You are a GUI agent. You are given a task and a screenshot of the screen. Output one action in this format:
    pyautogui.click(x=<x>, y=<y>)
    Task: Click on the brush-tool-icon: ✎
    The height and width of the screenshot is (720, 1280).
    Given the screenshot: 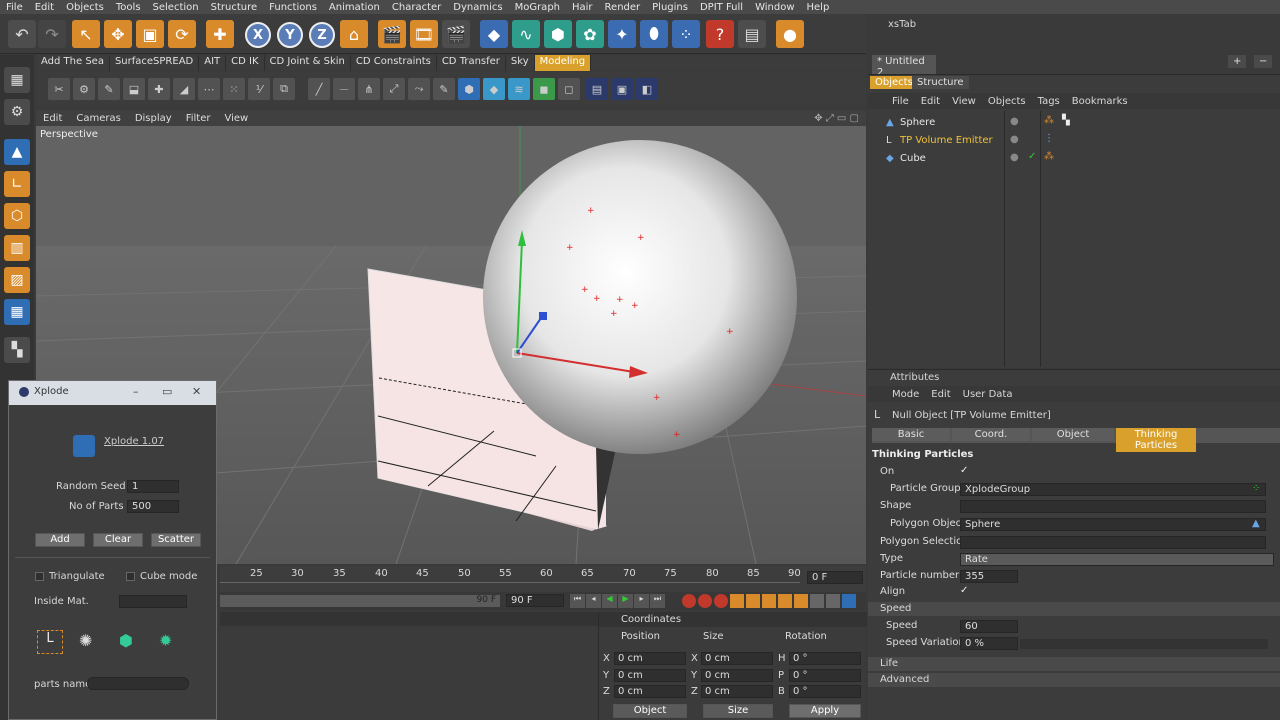 What is the action you would take?
    pyautogui.click(x=109, y=89)
    